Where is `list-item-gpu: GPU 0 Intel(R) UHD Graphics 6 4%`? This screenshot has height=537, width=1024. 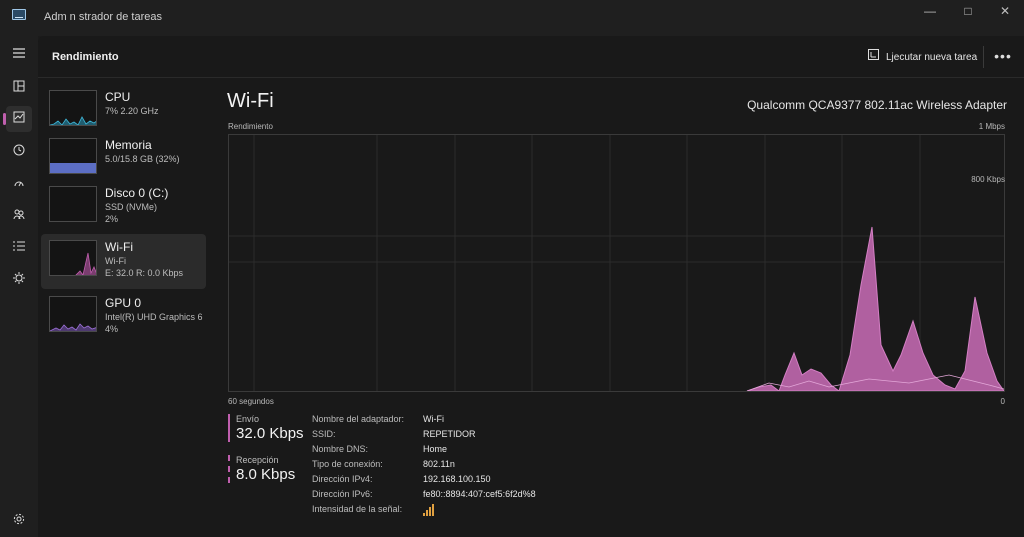
list-item-gpu: GPU 0 Intel(R) UHD Graphics 6 4% is located at coordinates (123, 317).